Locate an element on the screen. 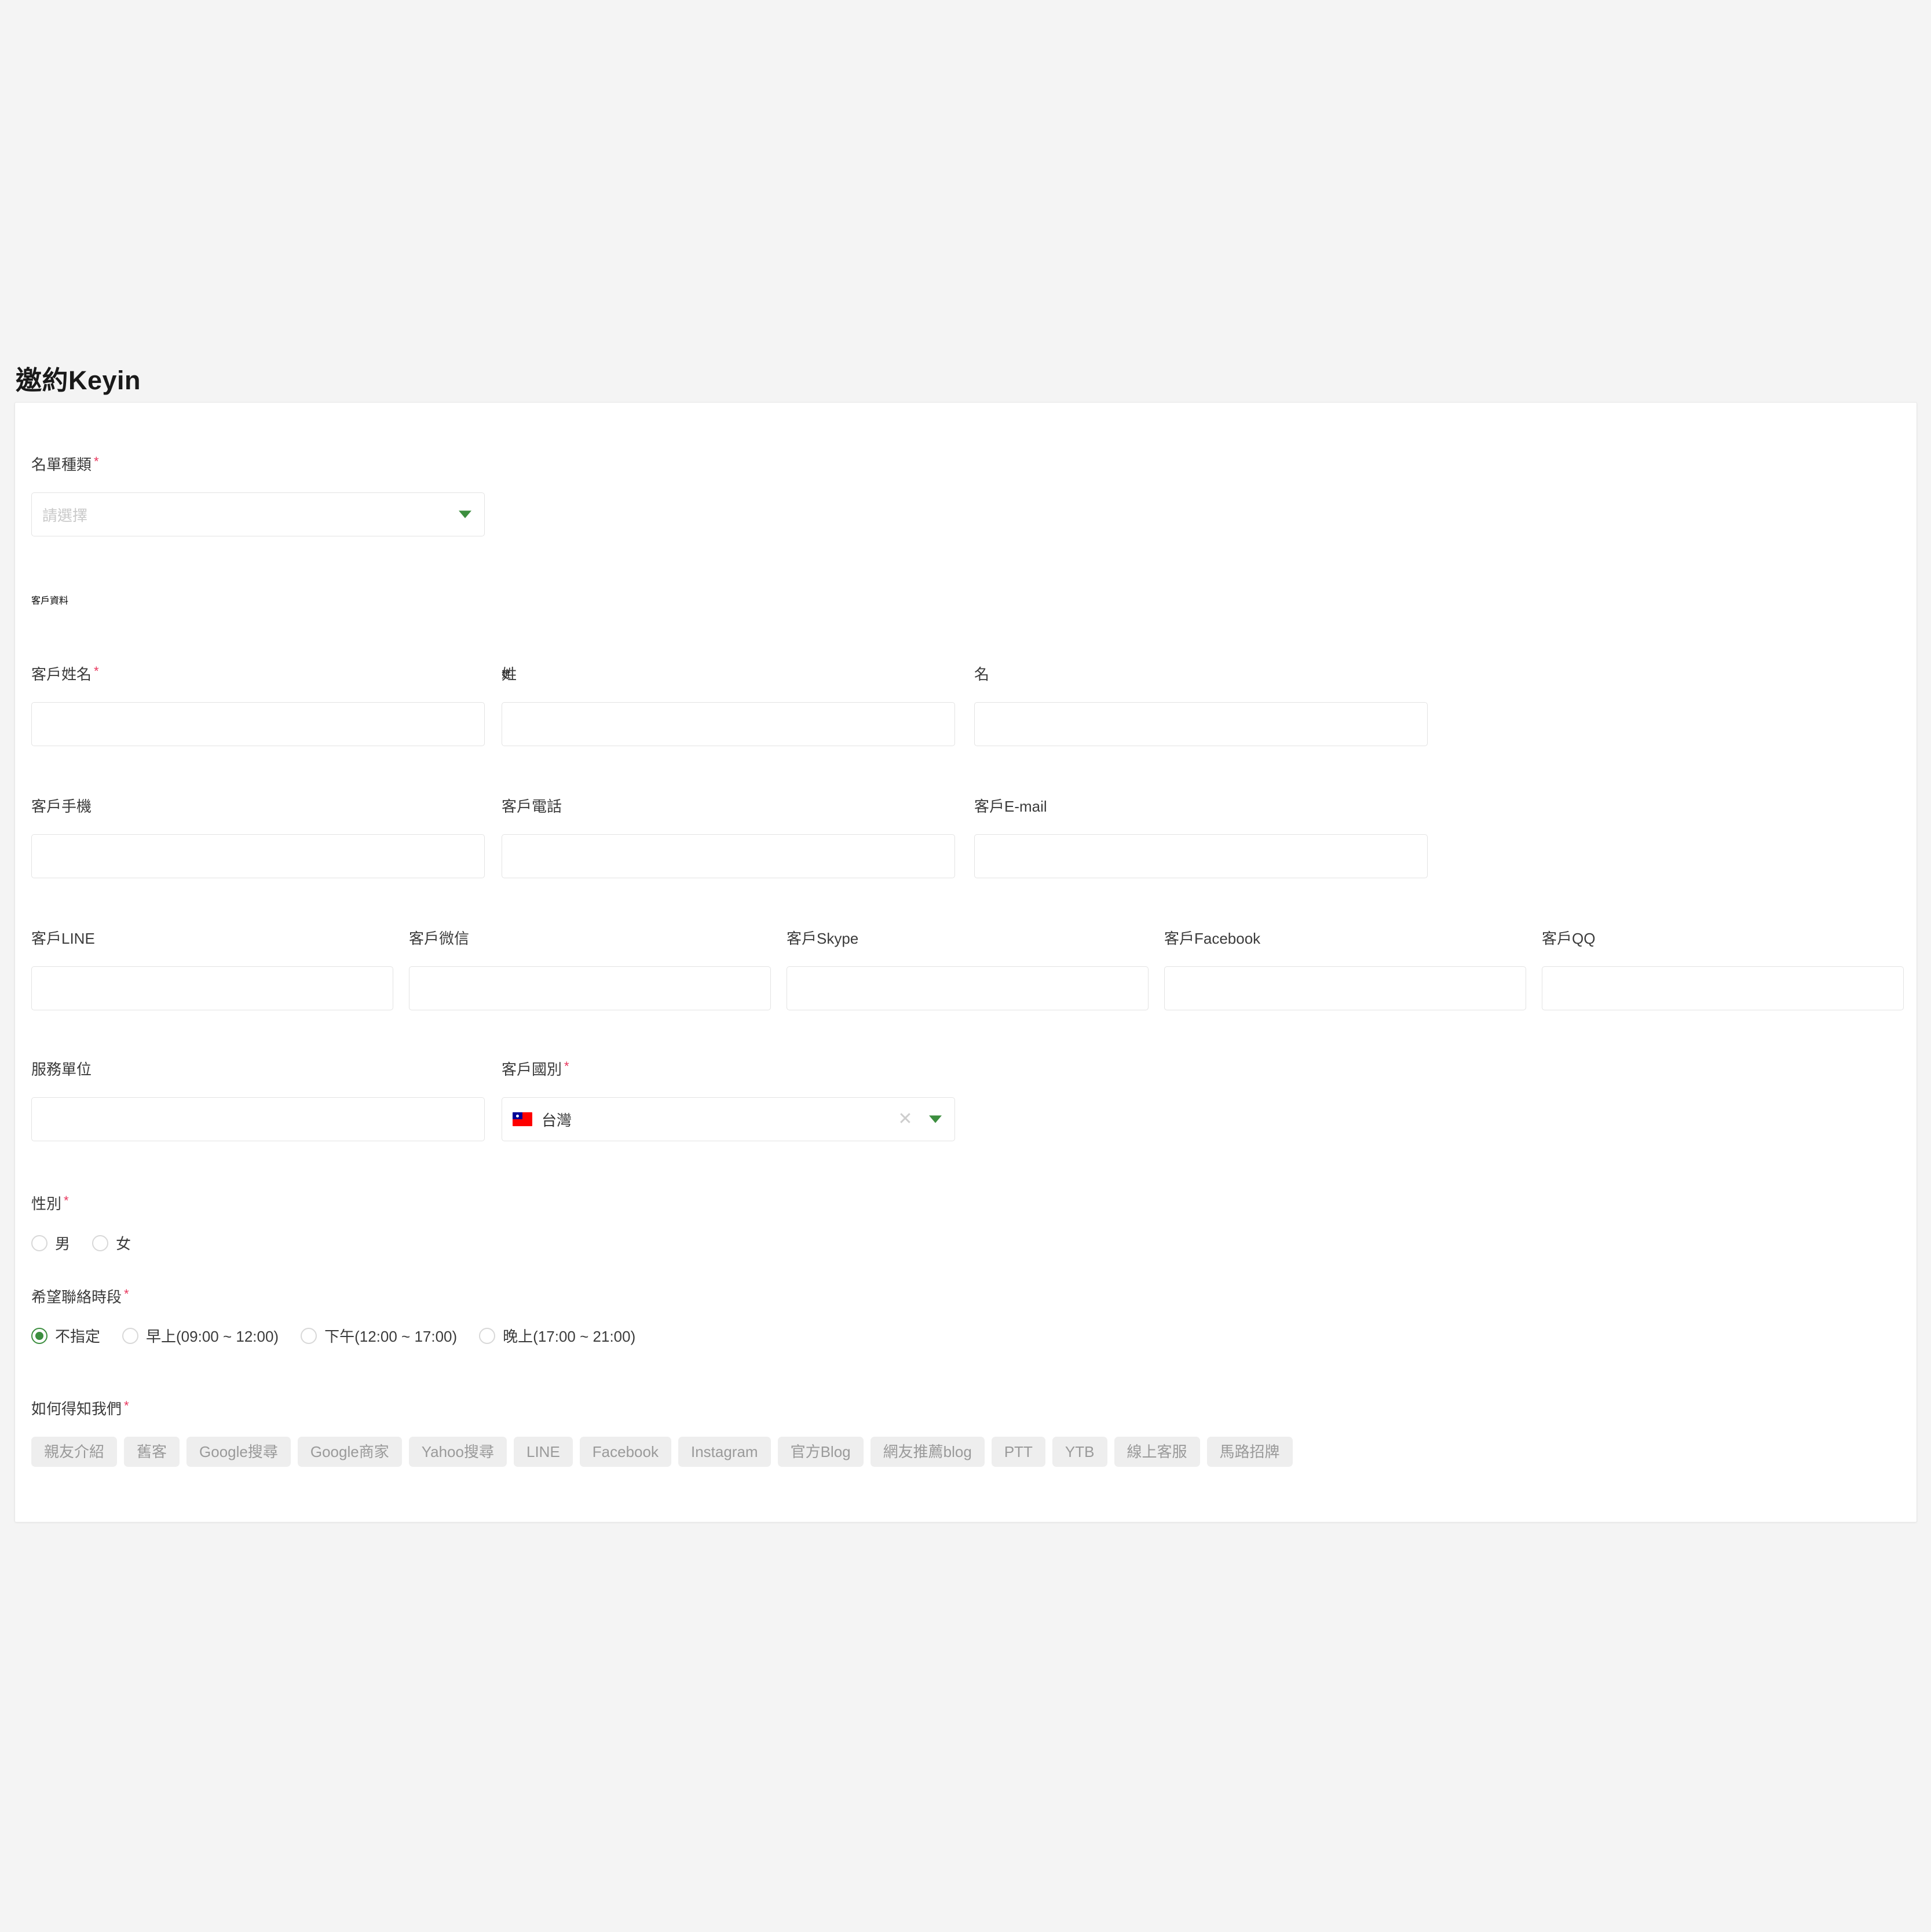 The height and width of the screenshot is (1932, 1931). first-name-input is located at coordinates (1201, 724).